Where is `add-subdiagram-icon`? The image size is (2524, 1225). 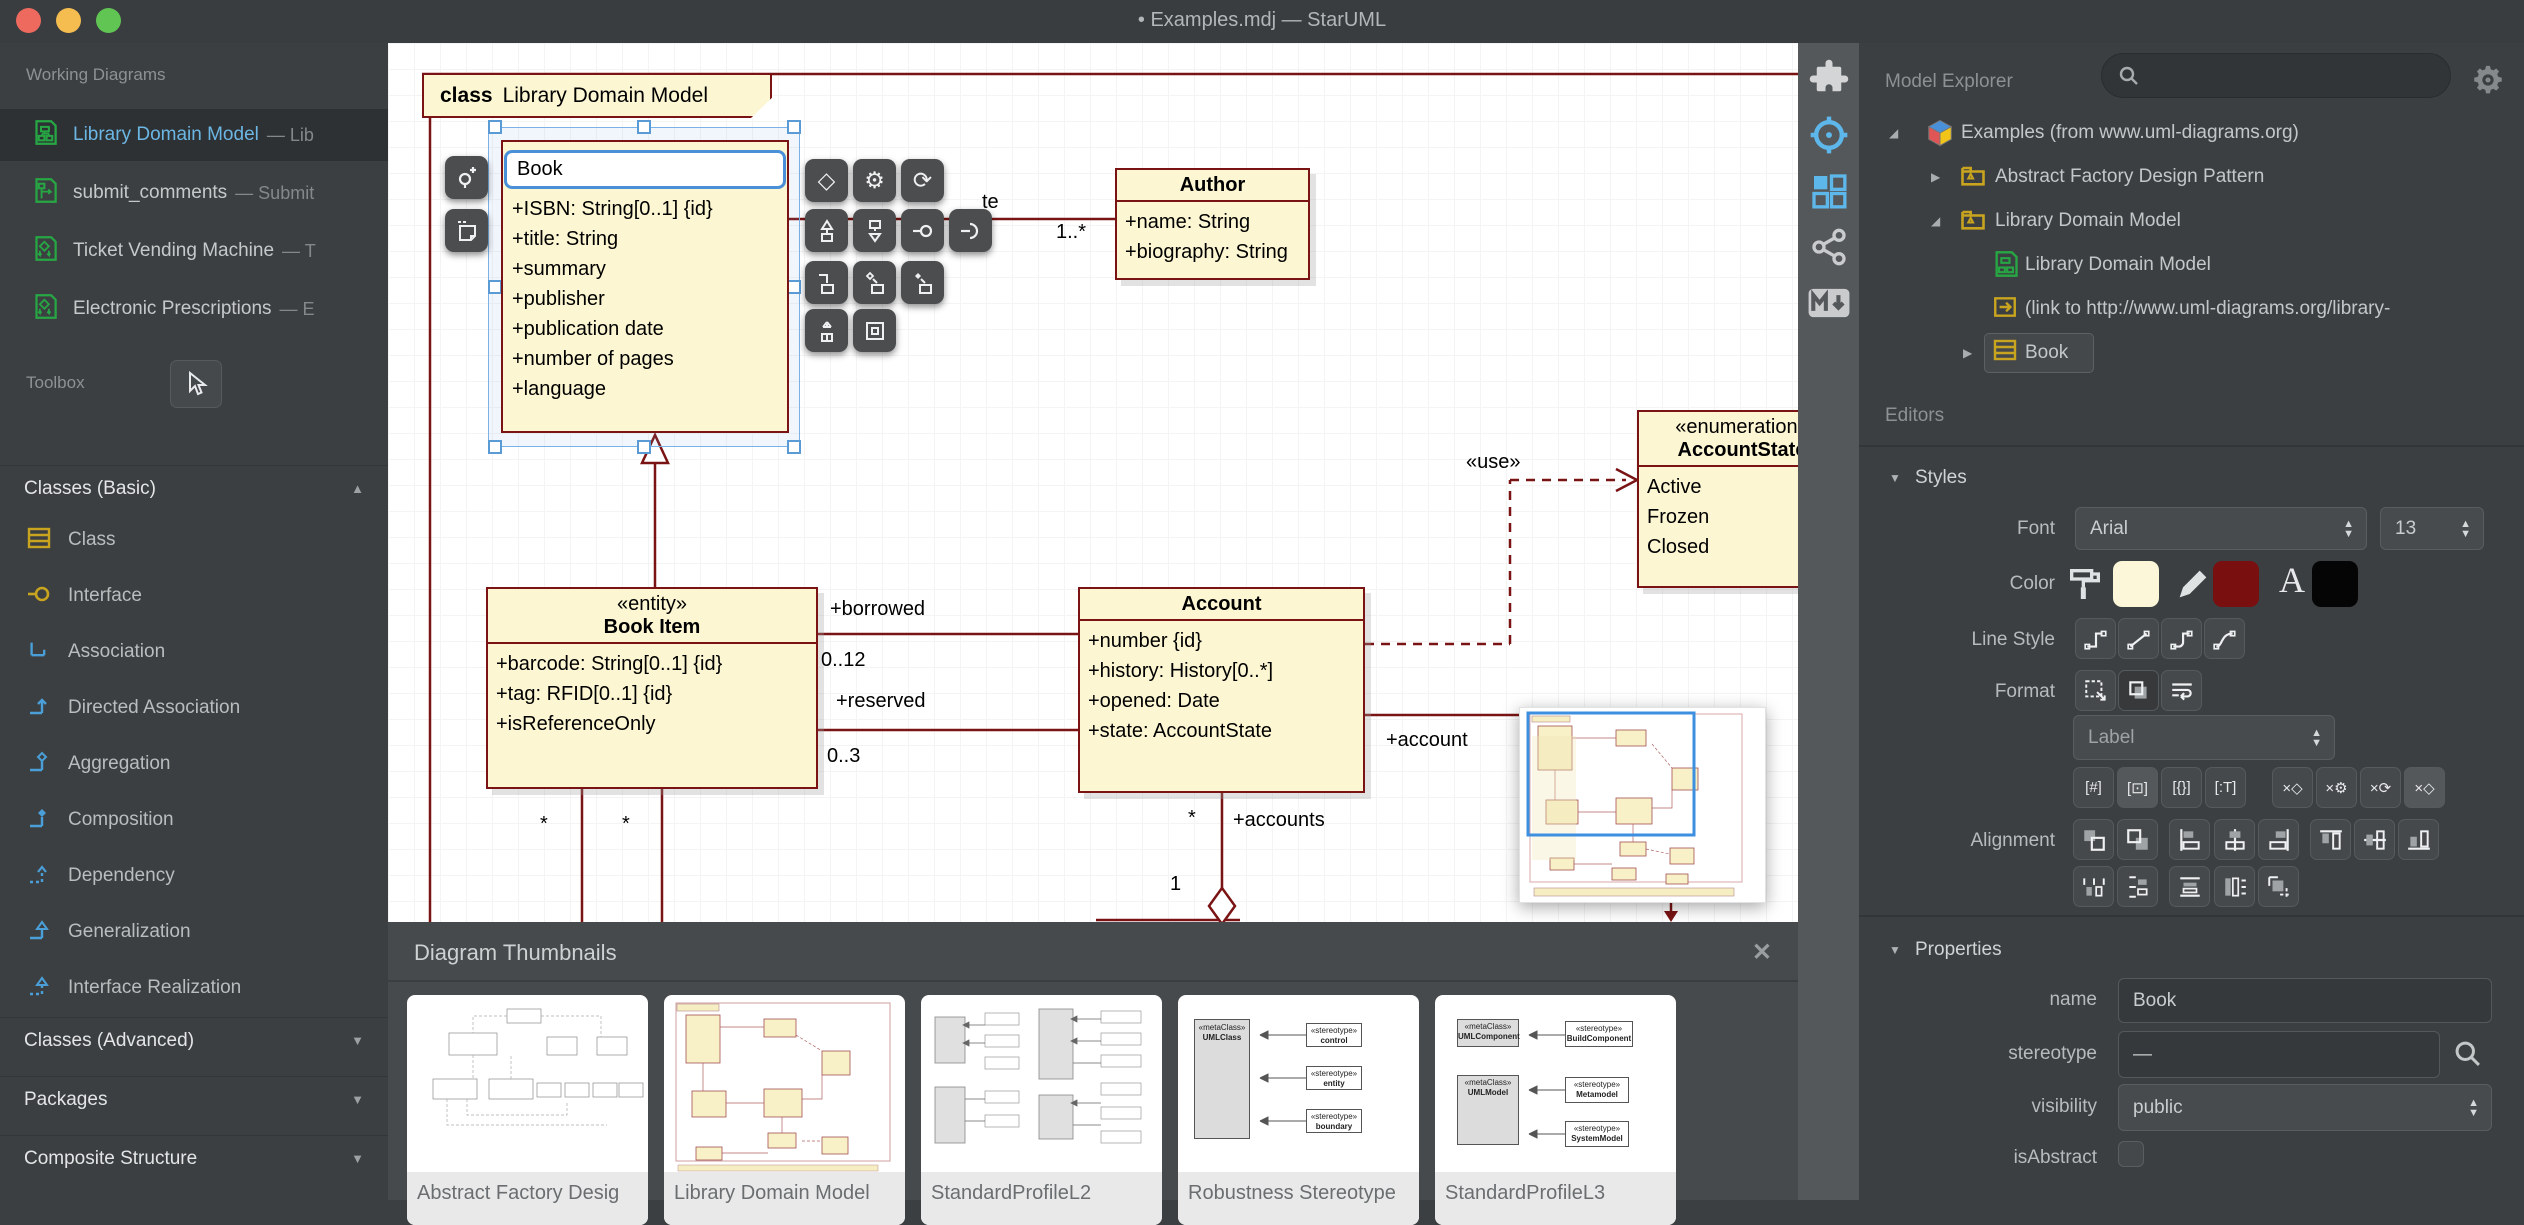
add-subdiagram-icon is located at coordinates (466, 177).